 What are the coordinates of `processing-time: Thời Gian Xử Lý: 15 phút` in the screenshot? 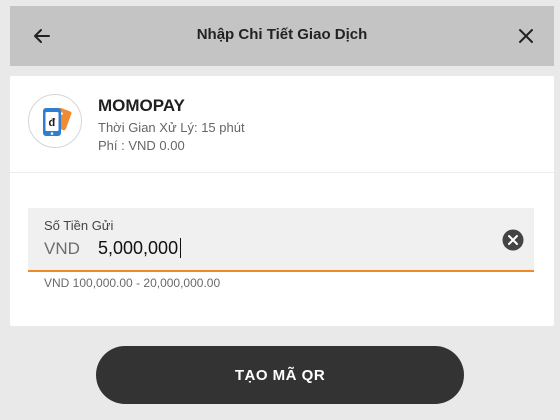 It's located at (171, 127).